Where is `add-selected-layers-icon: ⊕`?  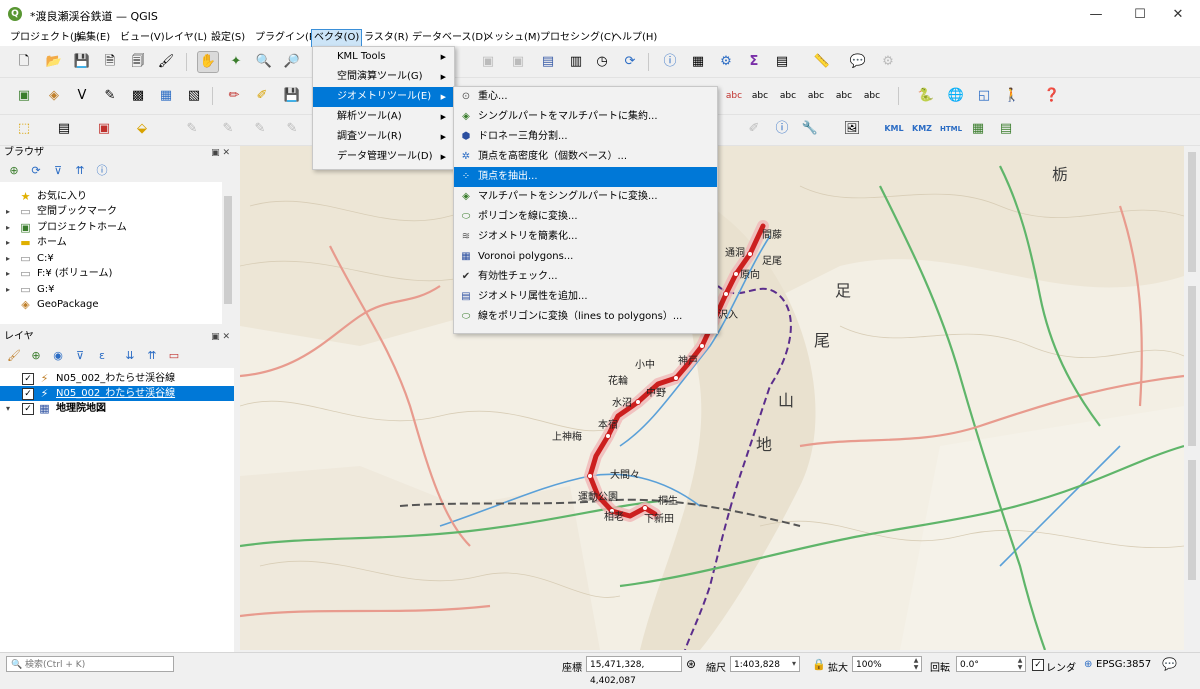 add-selected-layers-icon: ⊕ is located at coordinates (14, 171).